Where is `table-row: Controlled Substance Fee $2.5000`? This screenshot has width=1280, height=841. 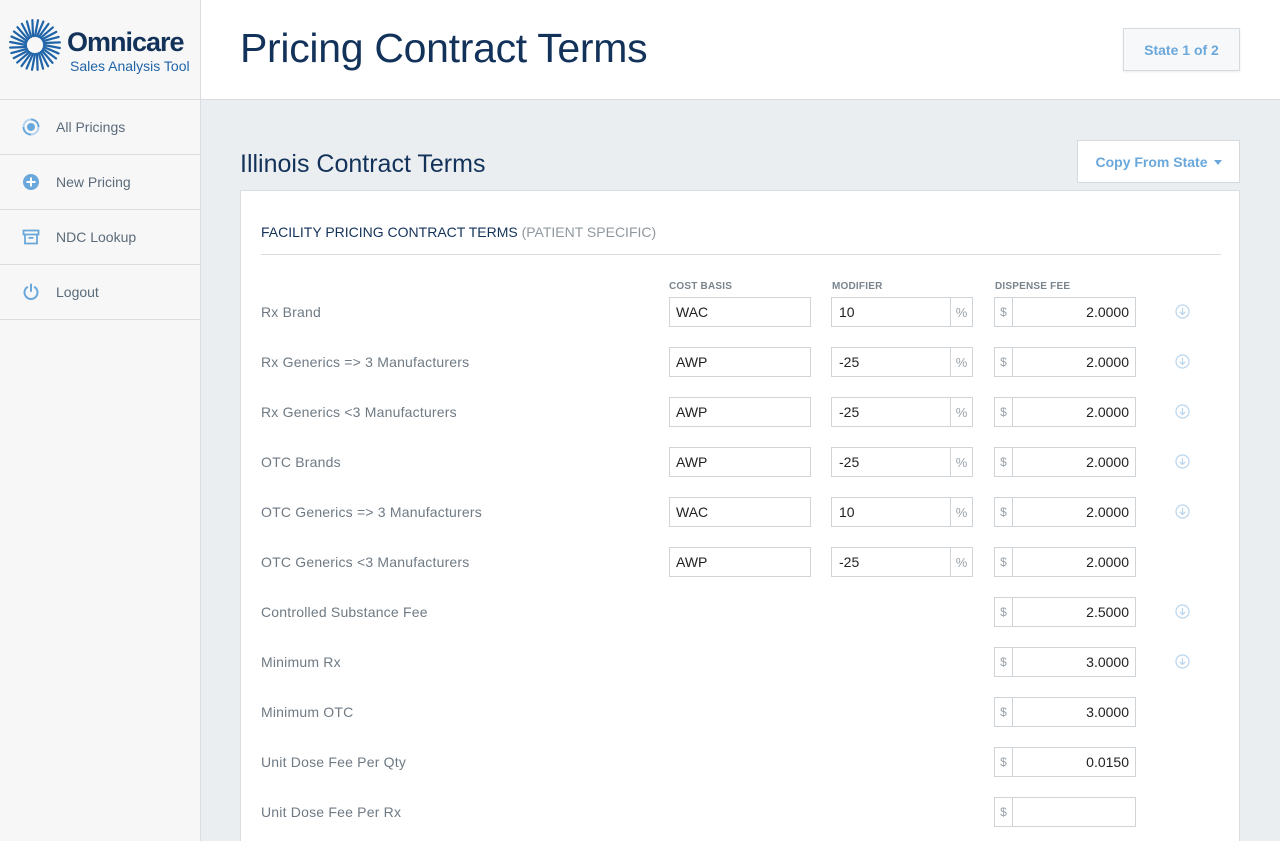
table-row: Controlled Substance Fee $2.5000 is located at coordinates (741, 612).